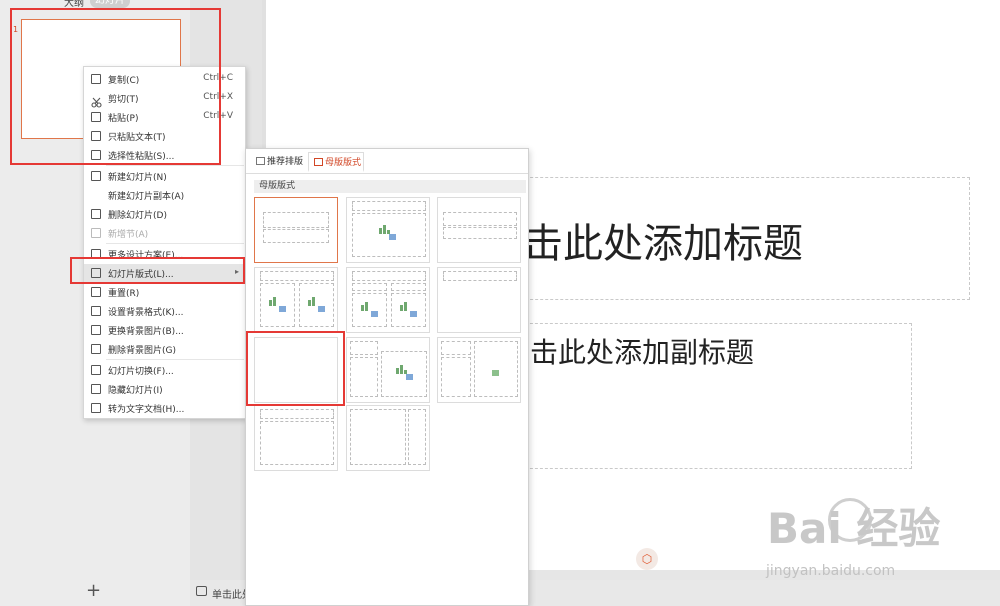 Image resolution: width=1000 pixels, height=606 pixels. Describe the element at coordinates (115, 86) in the screenshot. I see `annotation-highlight-thumbnail` at that location.